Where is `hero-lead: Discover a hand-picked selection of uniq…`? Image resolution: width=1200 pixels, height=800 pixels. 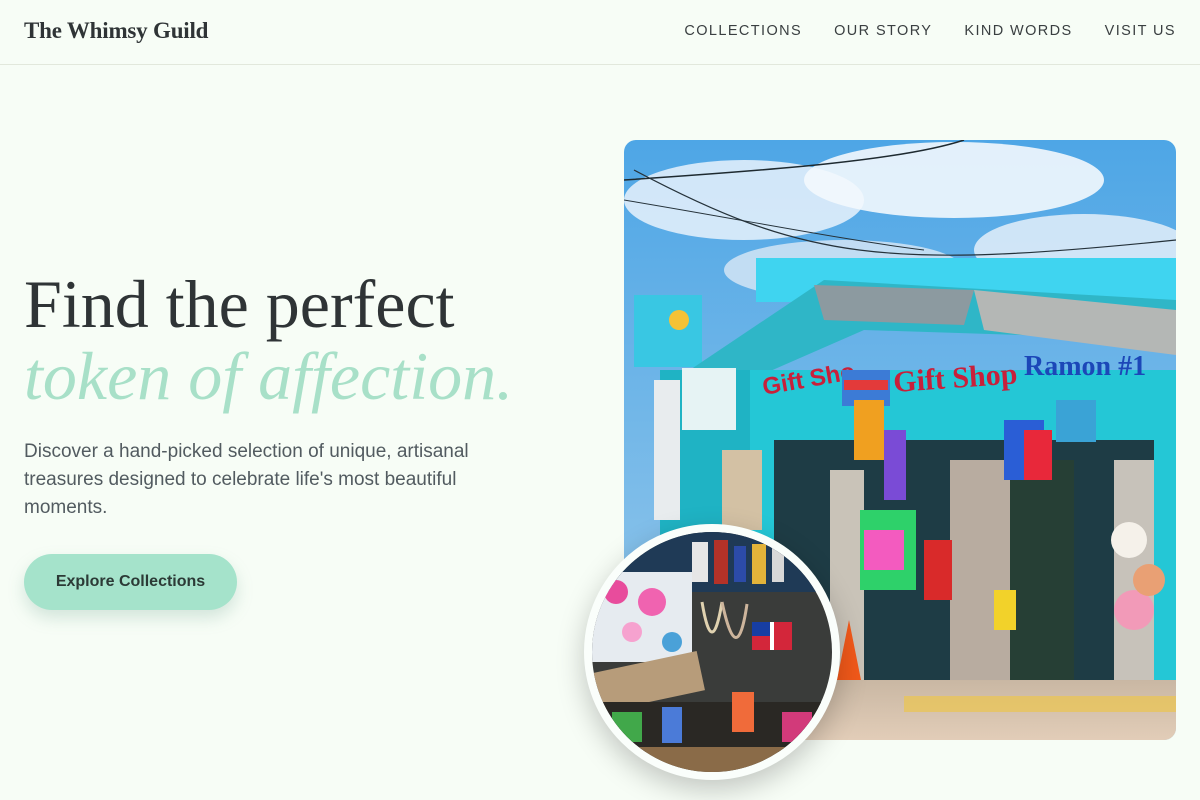
hero-lead: Discover a hand-picked selection of uniq… is located at coordinates (246, 479).